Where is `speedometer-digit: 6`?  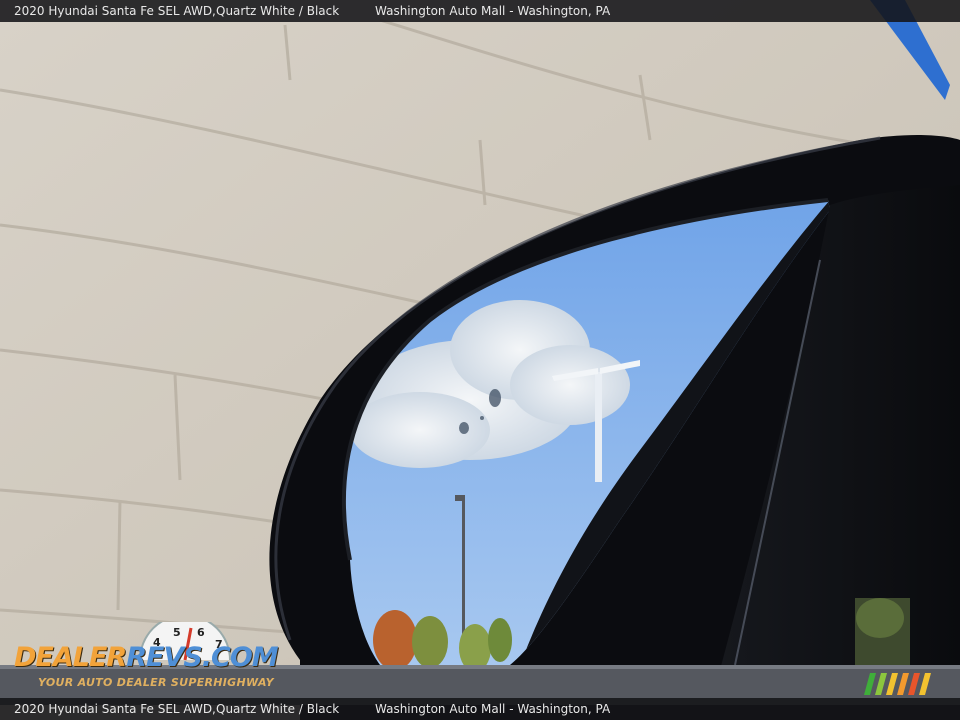
speedometer-digit: 6 is located at coordinates (201, 632).